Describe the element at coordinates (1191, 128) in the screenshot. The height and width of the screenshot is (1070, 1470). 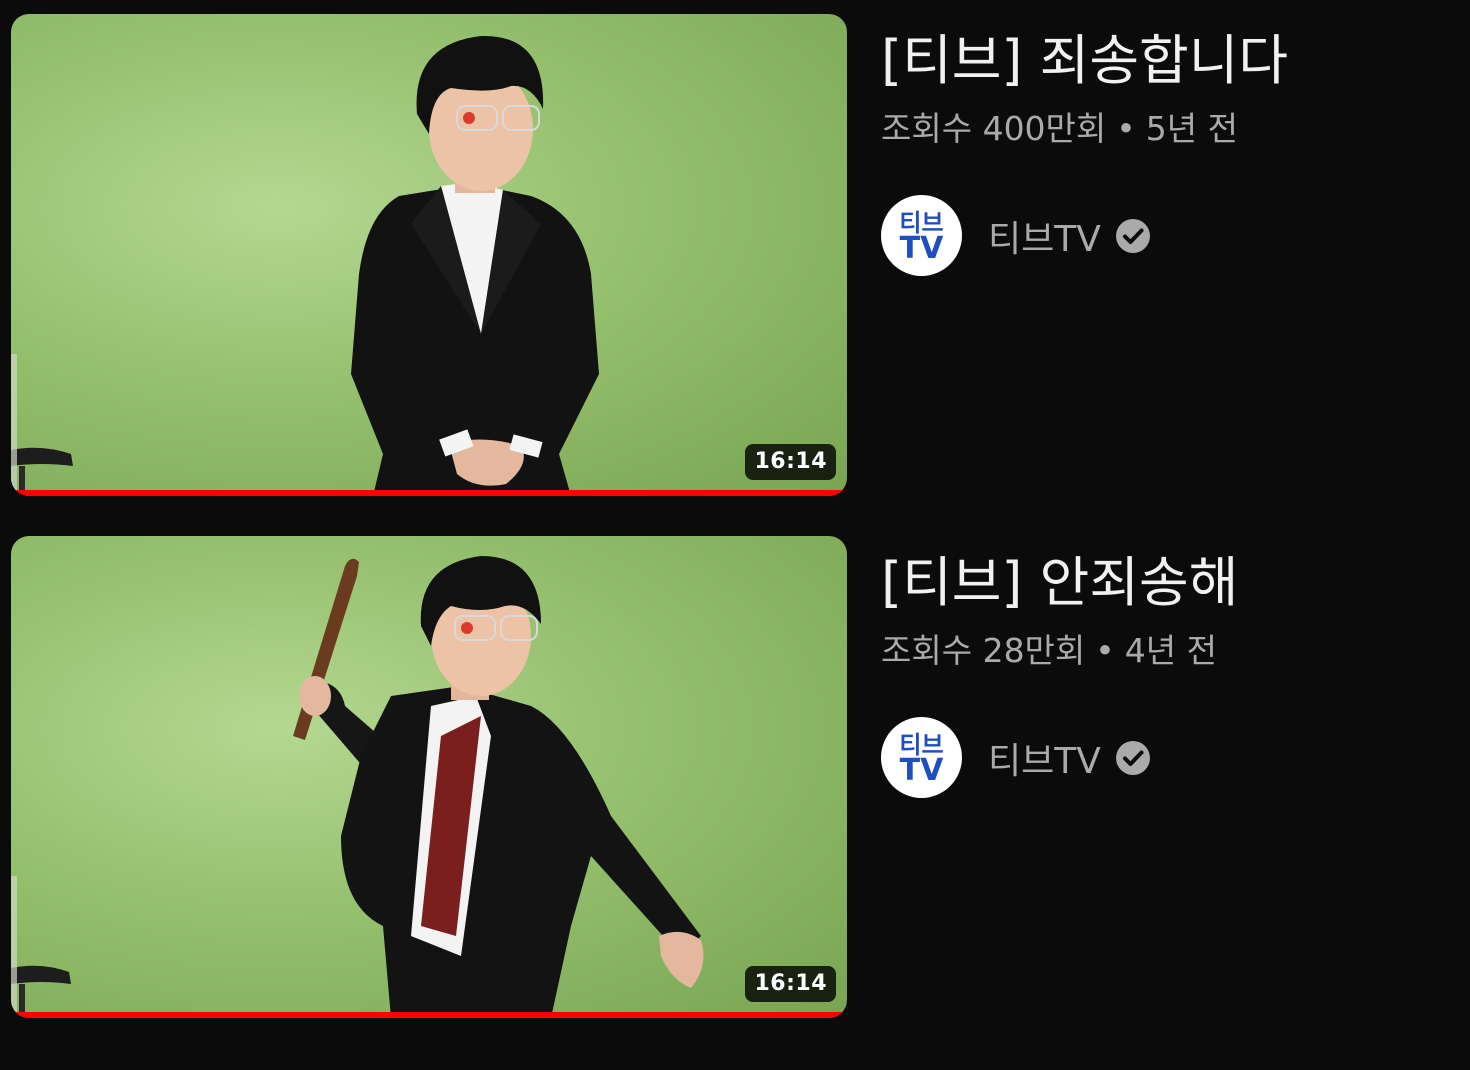
I see `upload-age: 5년 전` at that location.